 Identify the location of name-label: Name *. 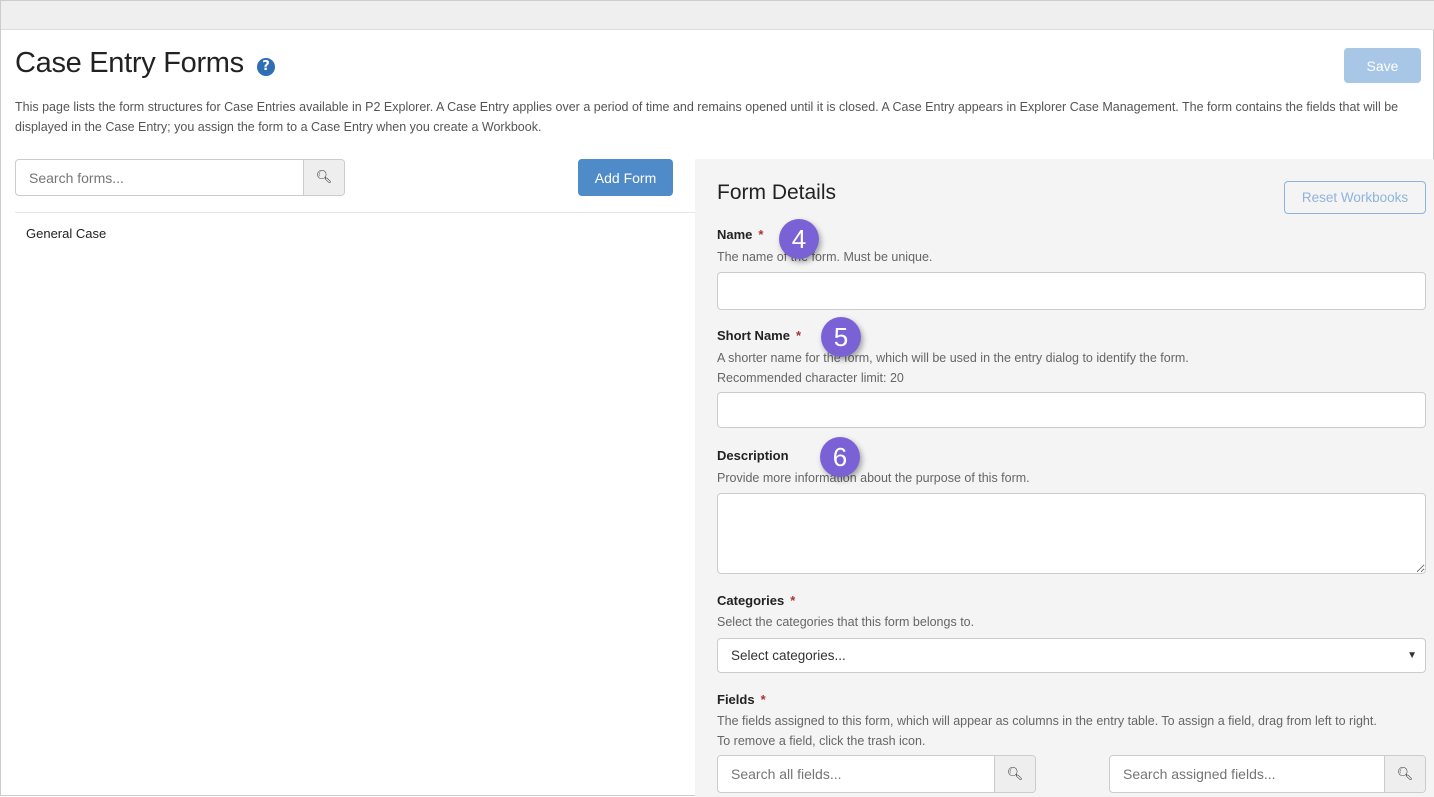
(740, 234).